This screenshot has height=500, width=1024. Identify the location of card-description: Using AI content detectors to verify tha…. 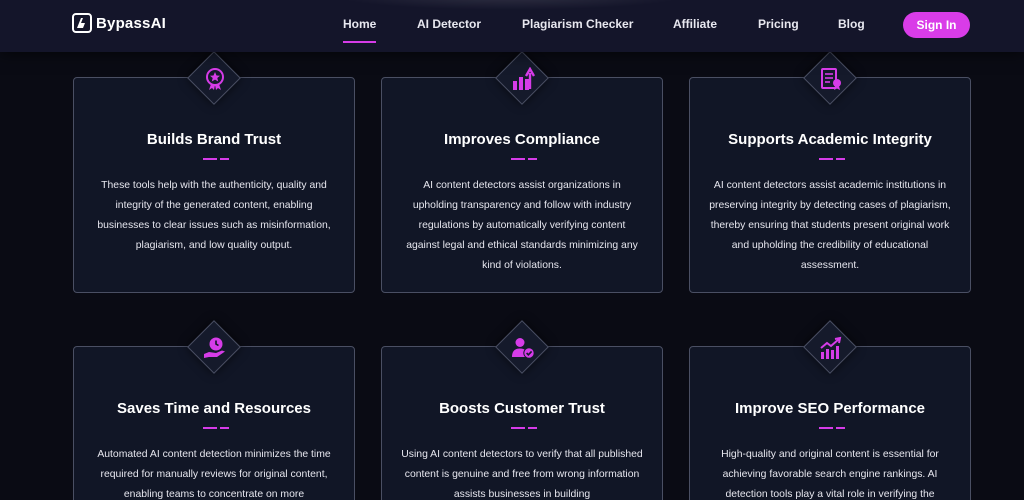
(522, 474).